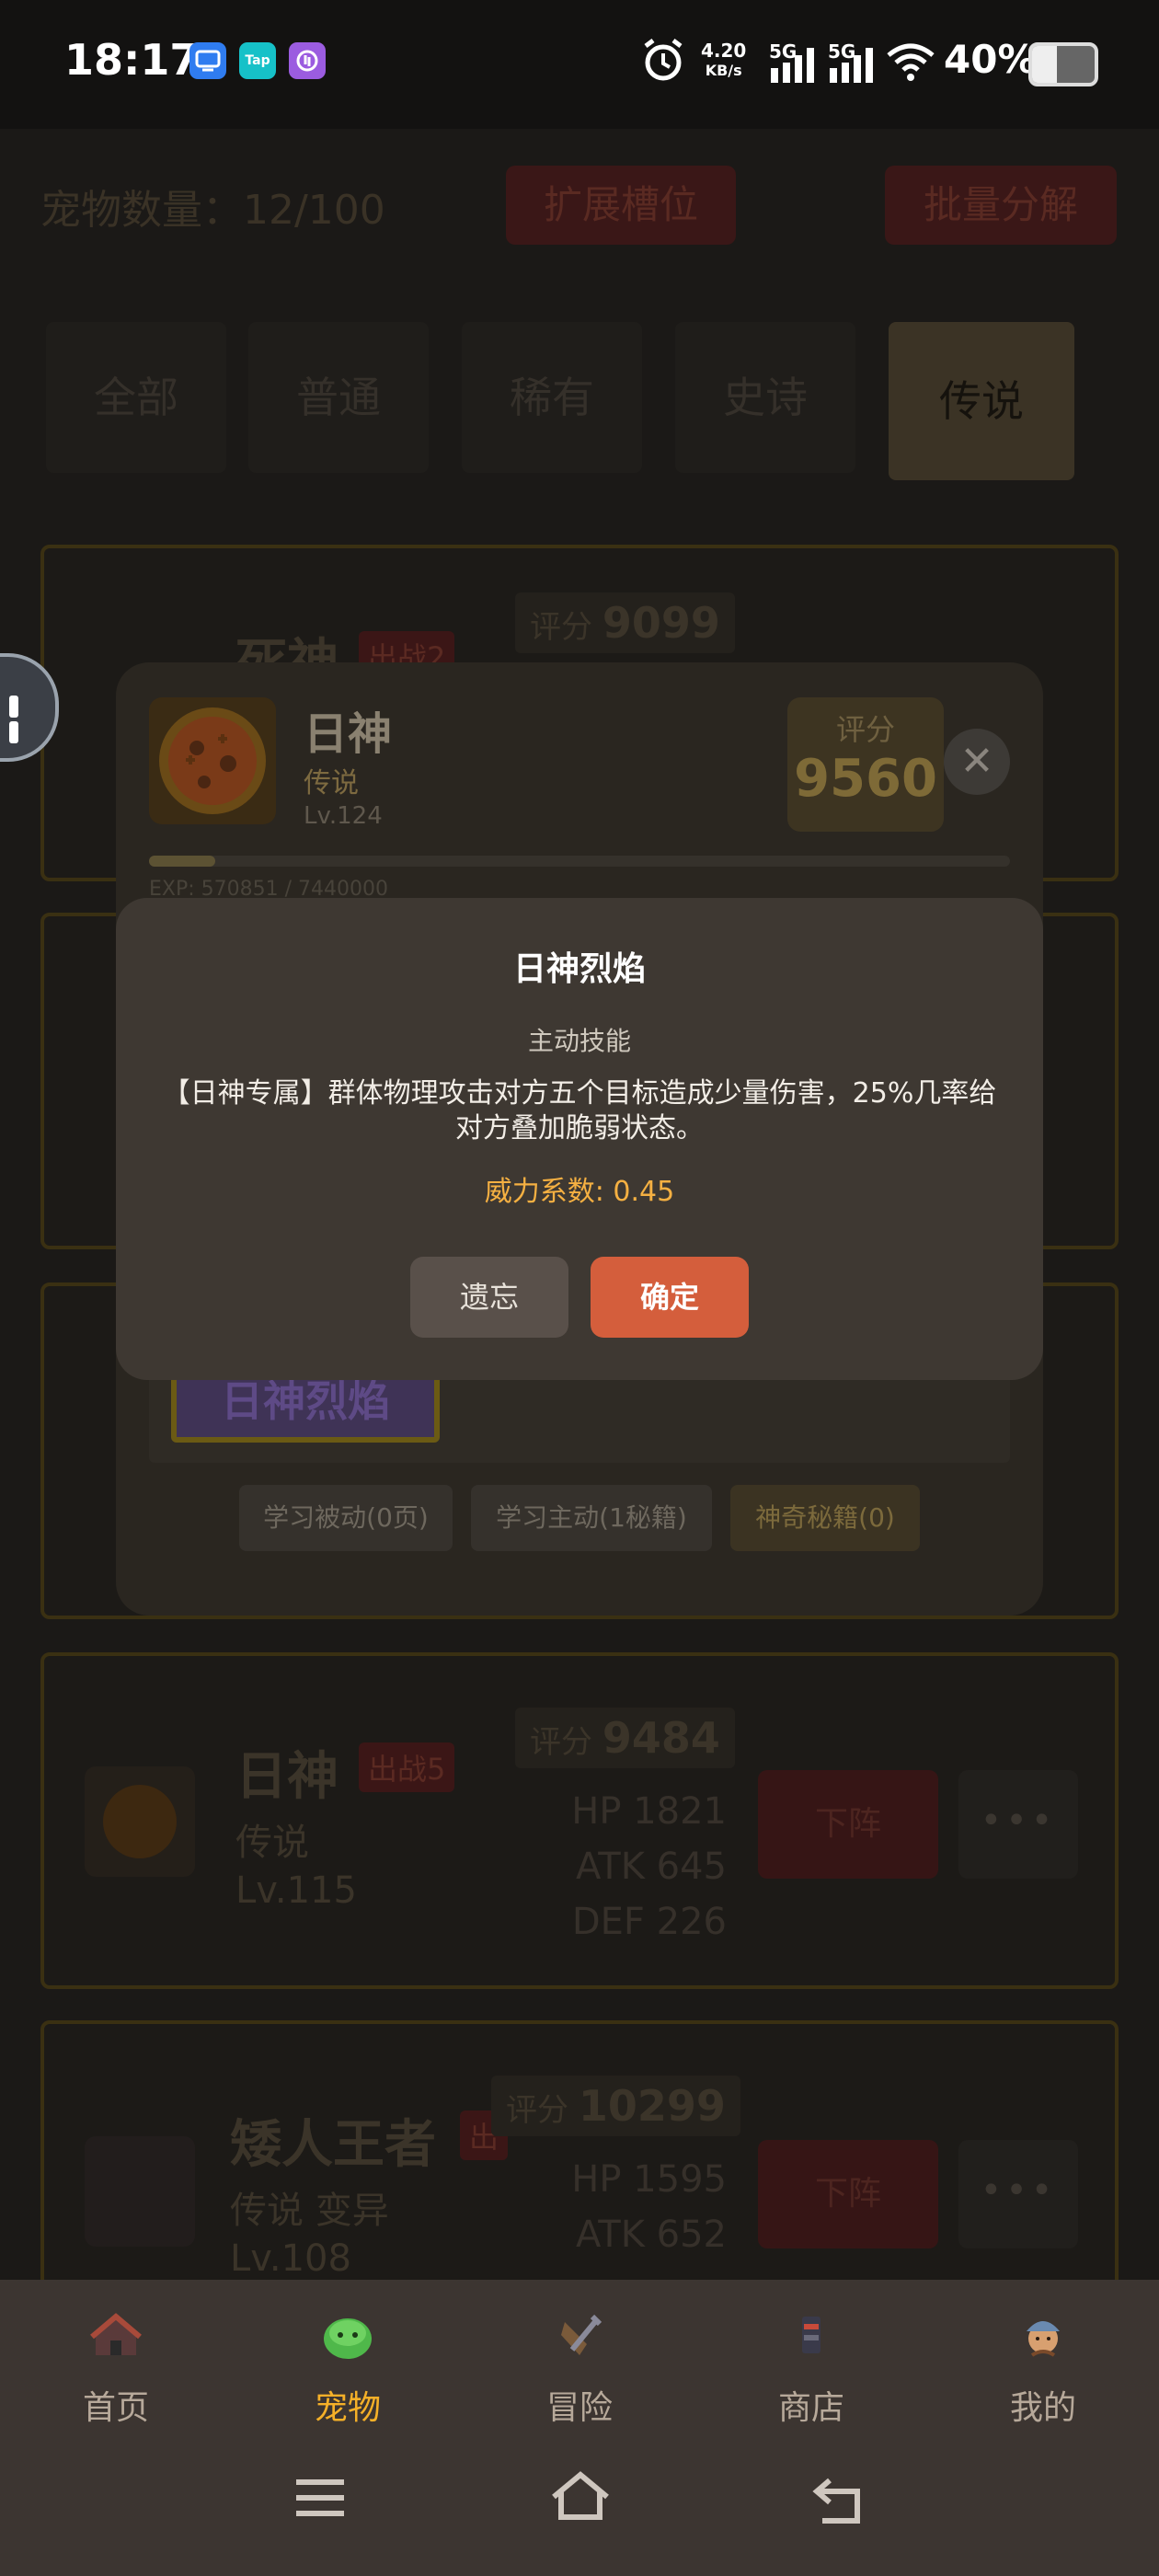 The width and height of the screenshot is (1159, 2576). What do you see at coordinates (977, 762) in the screenshot?
I see `close-icon: ✕` at bounding box center [977, 762].